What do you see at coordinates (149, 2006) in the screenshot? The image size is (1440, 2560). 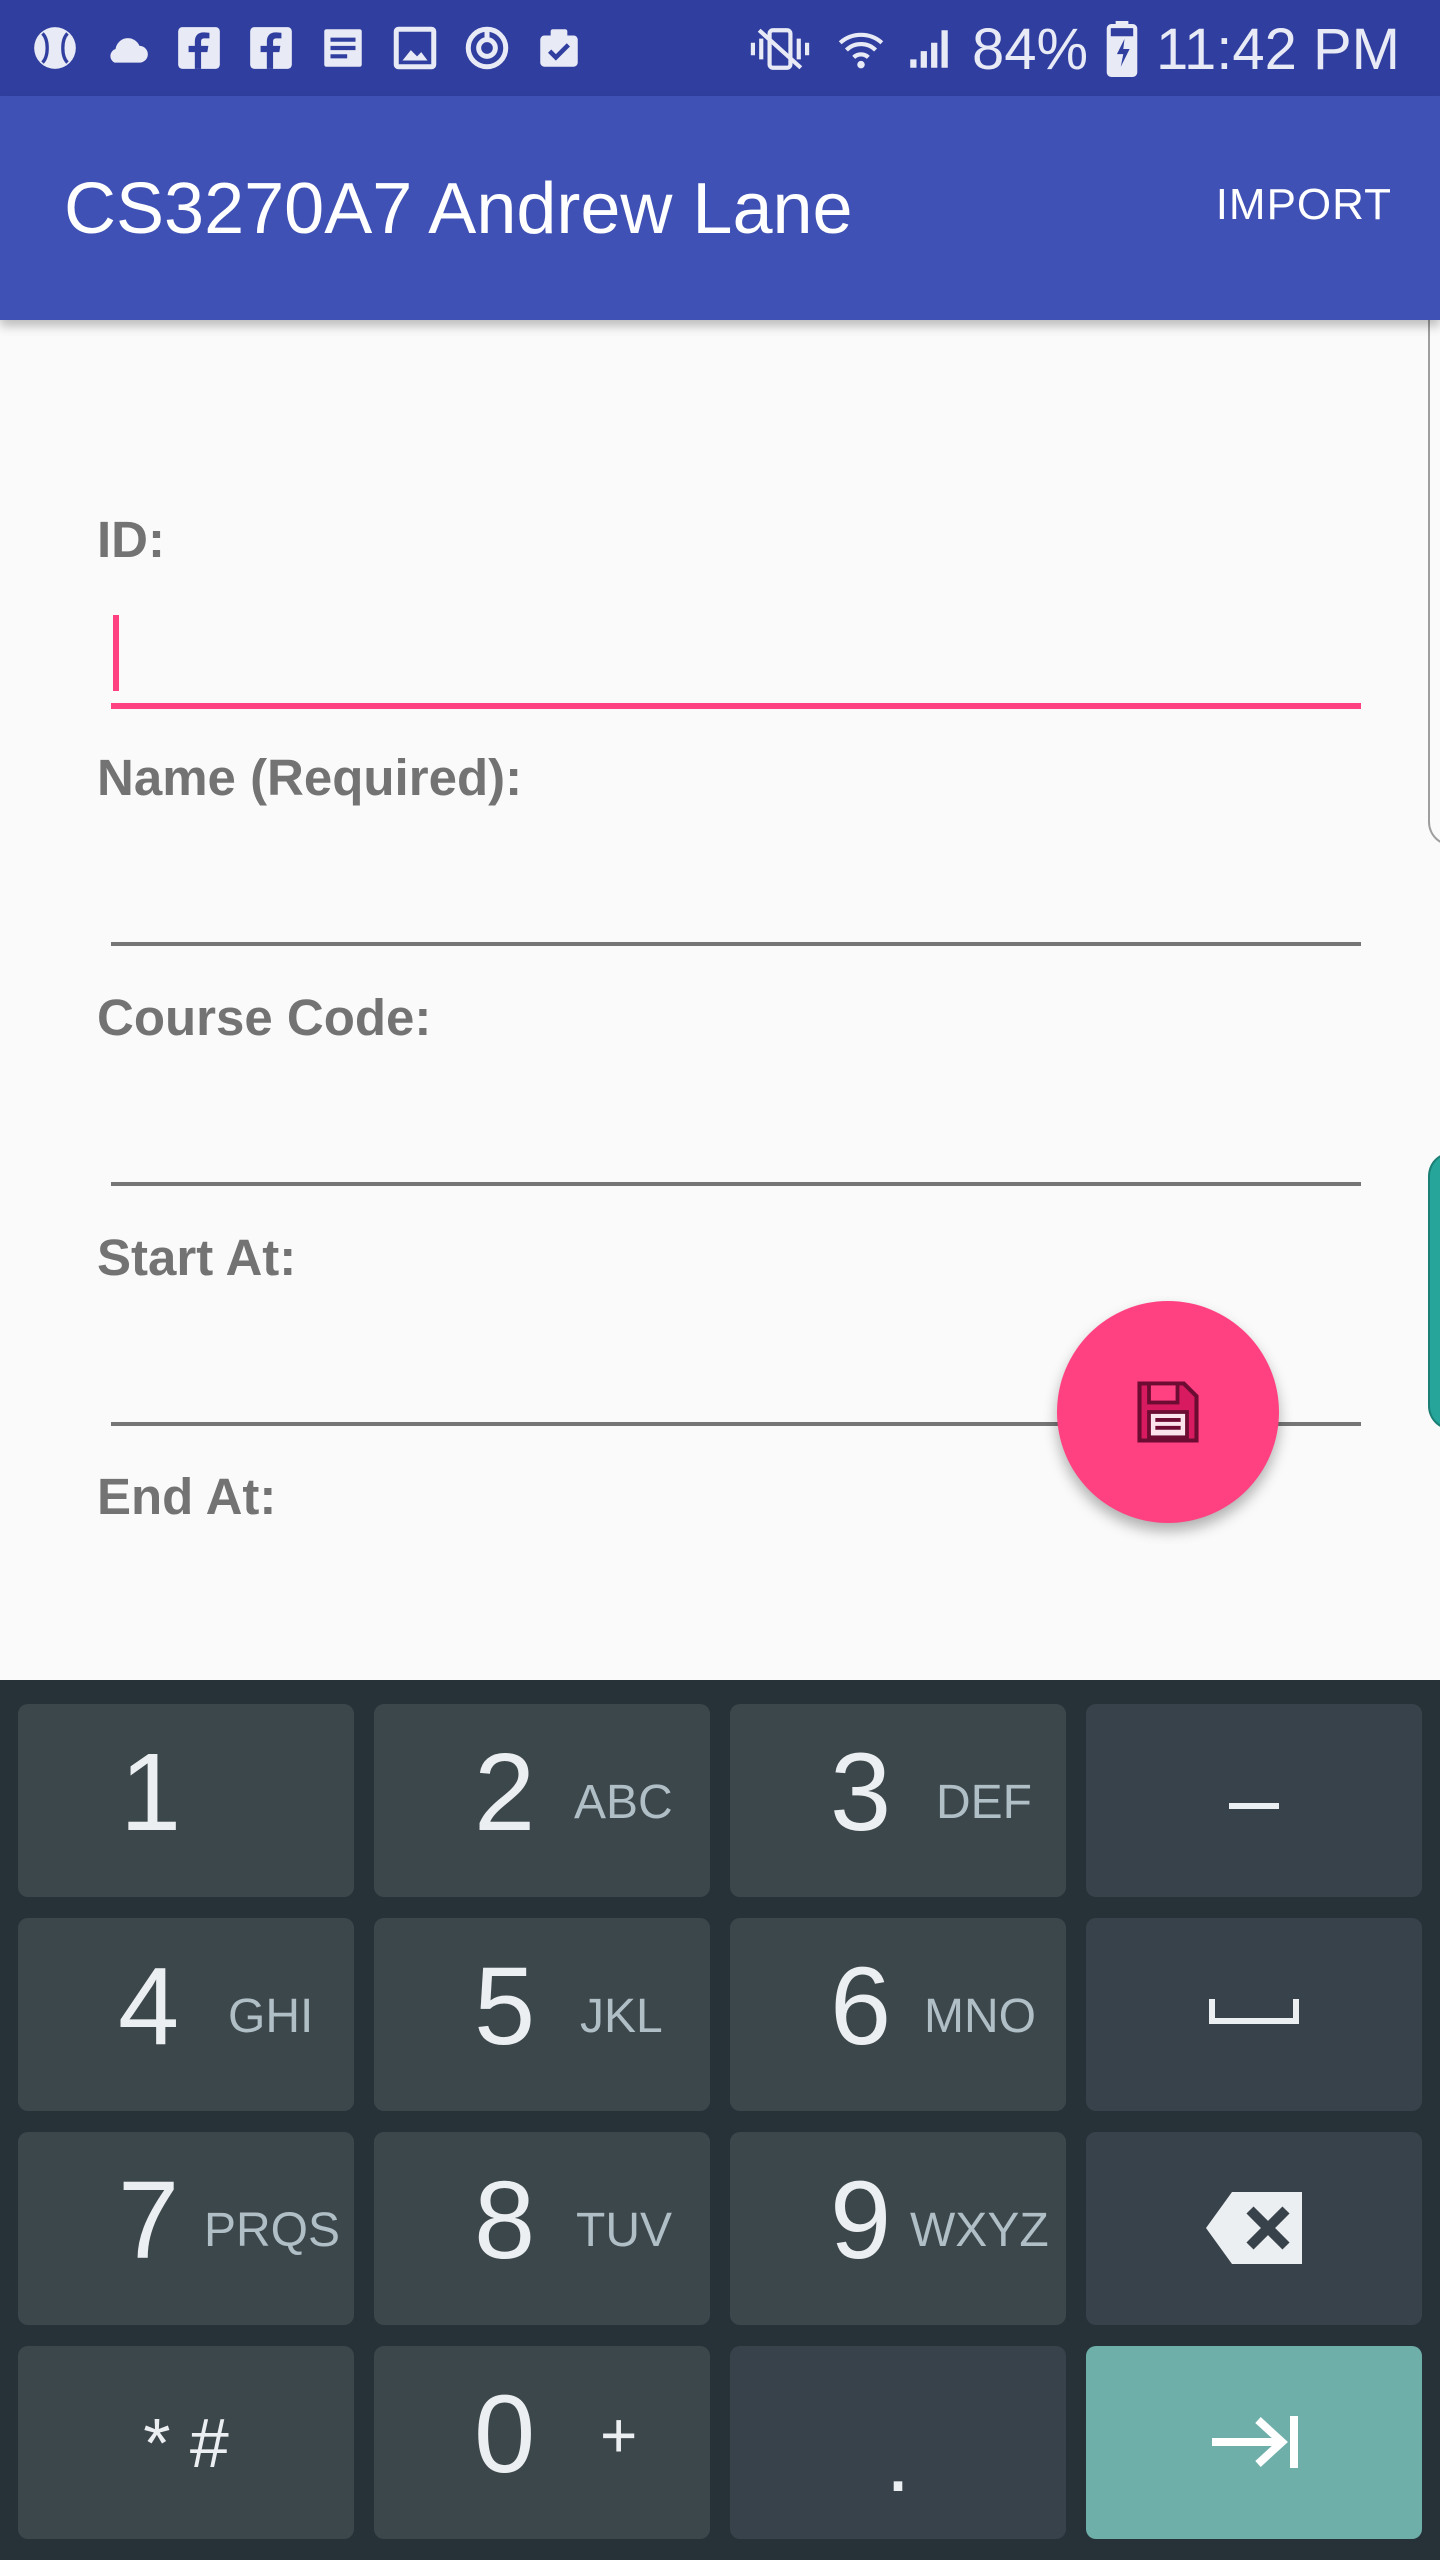 I see `key-digit: 4` at bounding box center [149, 2006].